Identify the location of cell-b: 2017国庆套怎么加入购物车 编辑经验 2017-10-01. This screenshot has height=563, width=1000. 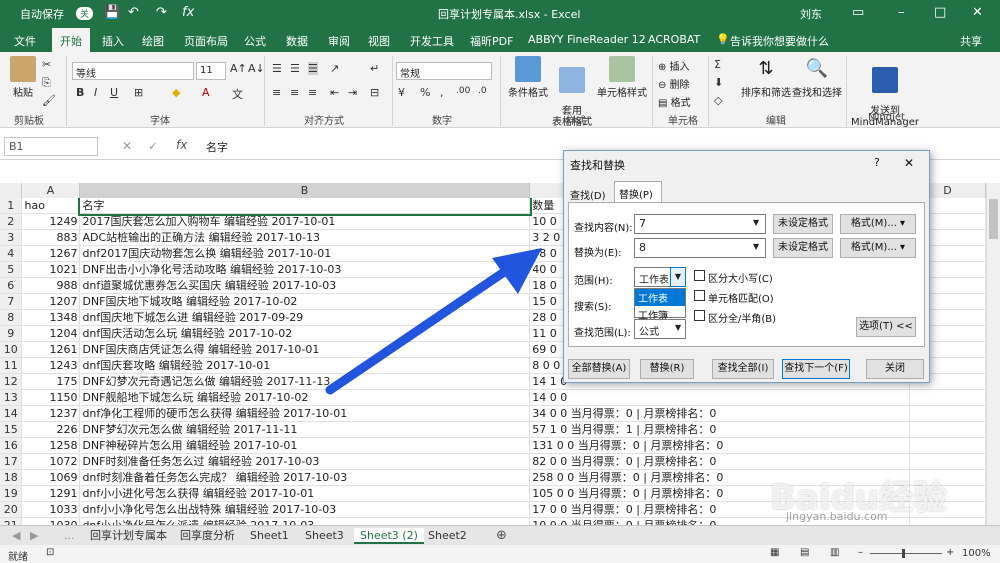
(305, 221).